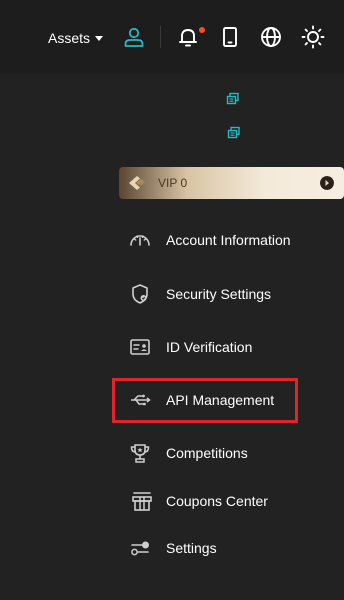 The height and width of the screenshot is (600, 344). Describe the element at coordinates (99, 38) in the screenshot. I see `chevron-down-icon` at that location.